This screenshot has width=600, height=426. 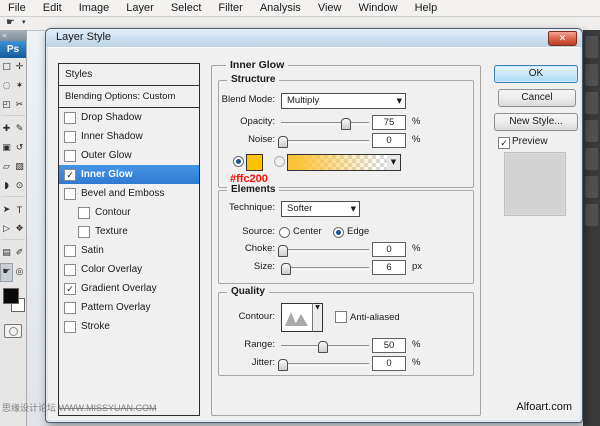 What do you see at coordinates (129, 155) in the screenshot?
I see `style-item-outer-glow: Outer Glow` at bounding box center [129, 155].